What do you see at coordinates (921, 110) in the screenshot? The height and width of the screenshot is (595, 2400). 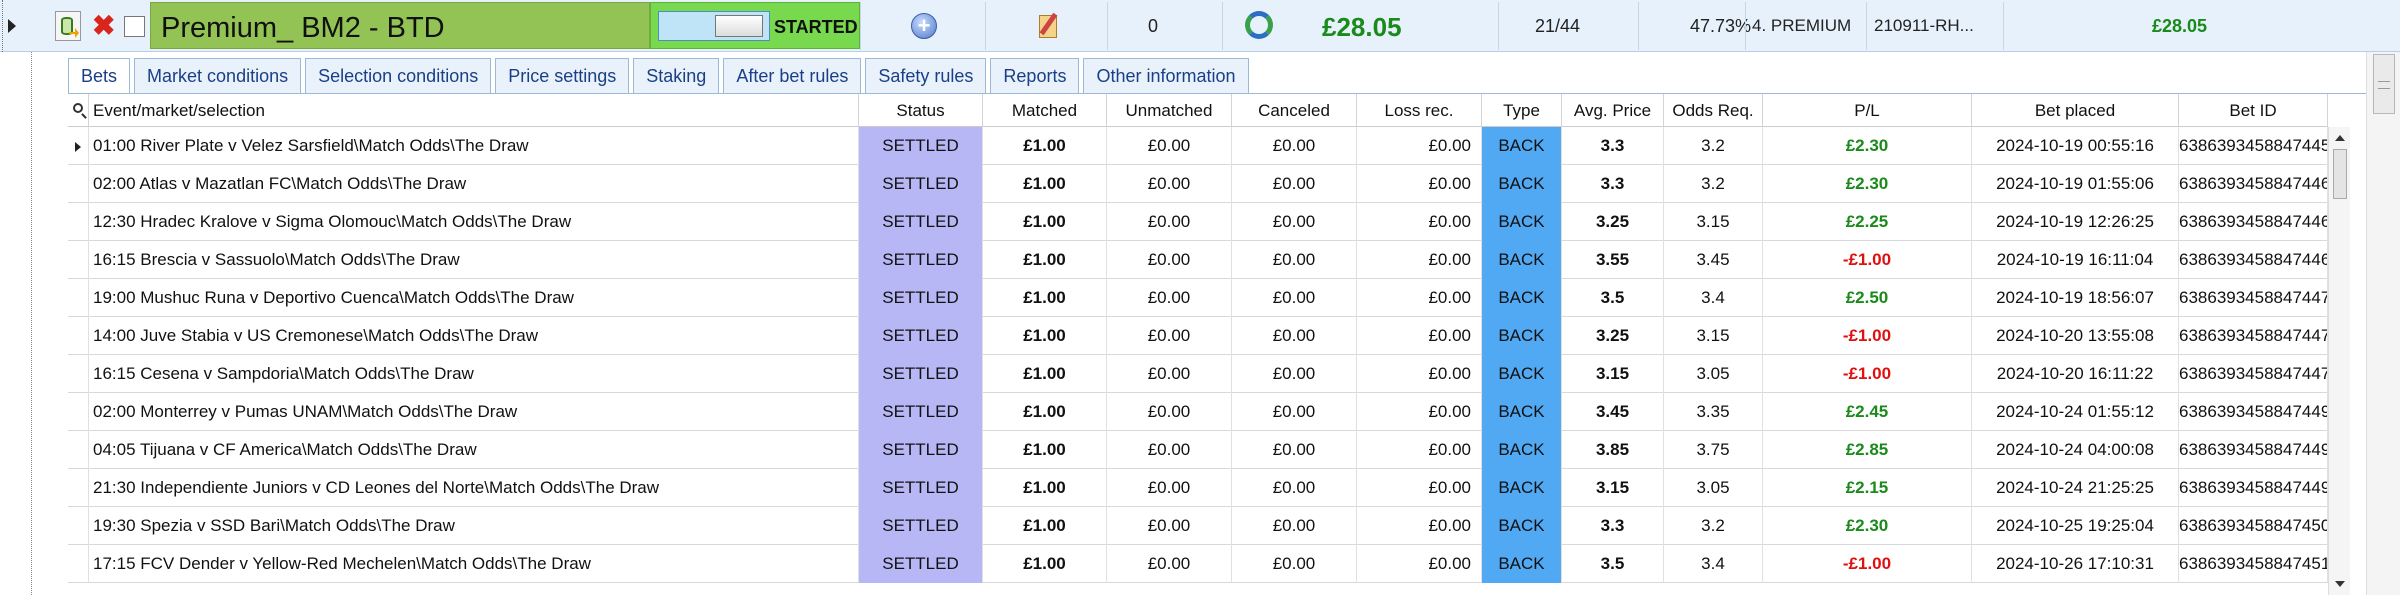 I see `header-status: Status` at bounding box center [921, 110].